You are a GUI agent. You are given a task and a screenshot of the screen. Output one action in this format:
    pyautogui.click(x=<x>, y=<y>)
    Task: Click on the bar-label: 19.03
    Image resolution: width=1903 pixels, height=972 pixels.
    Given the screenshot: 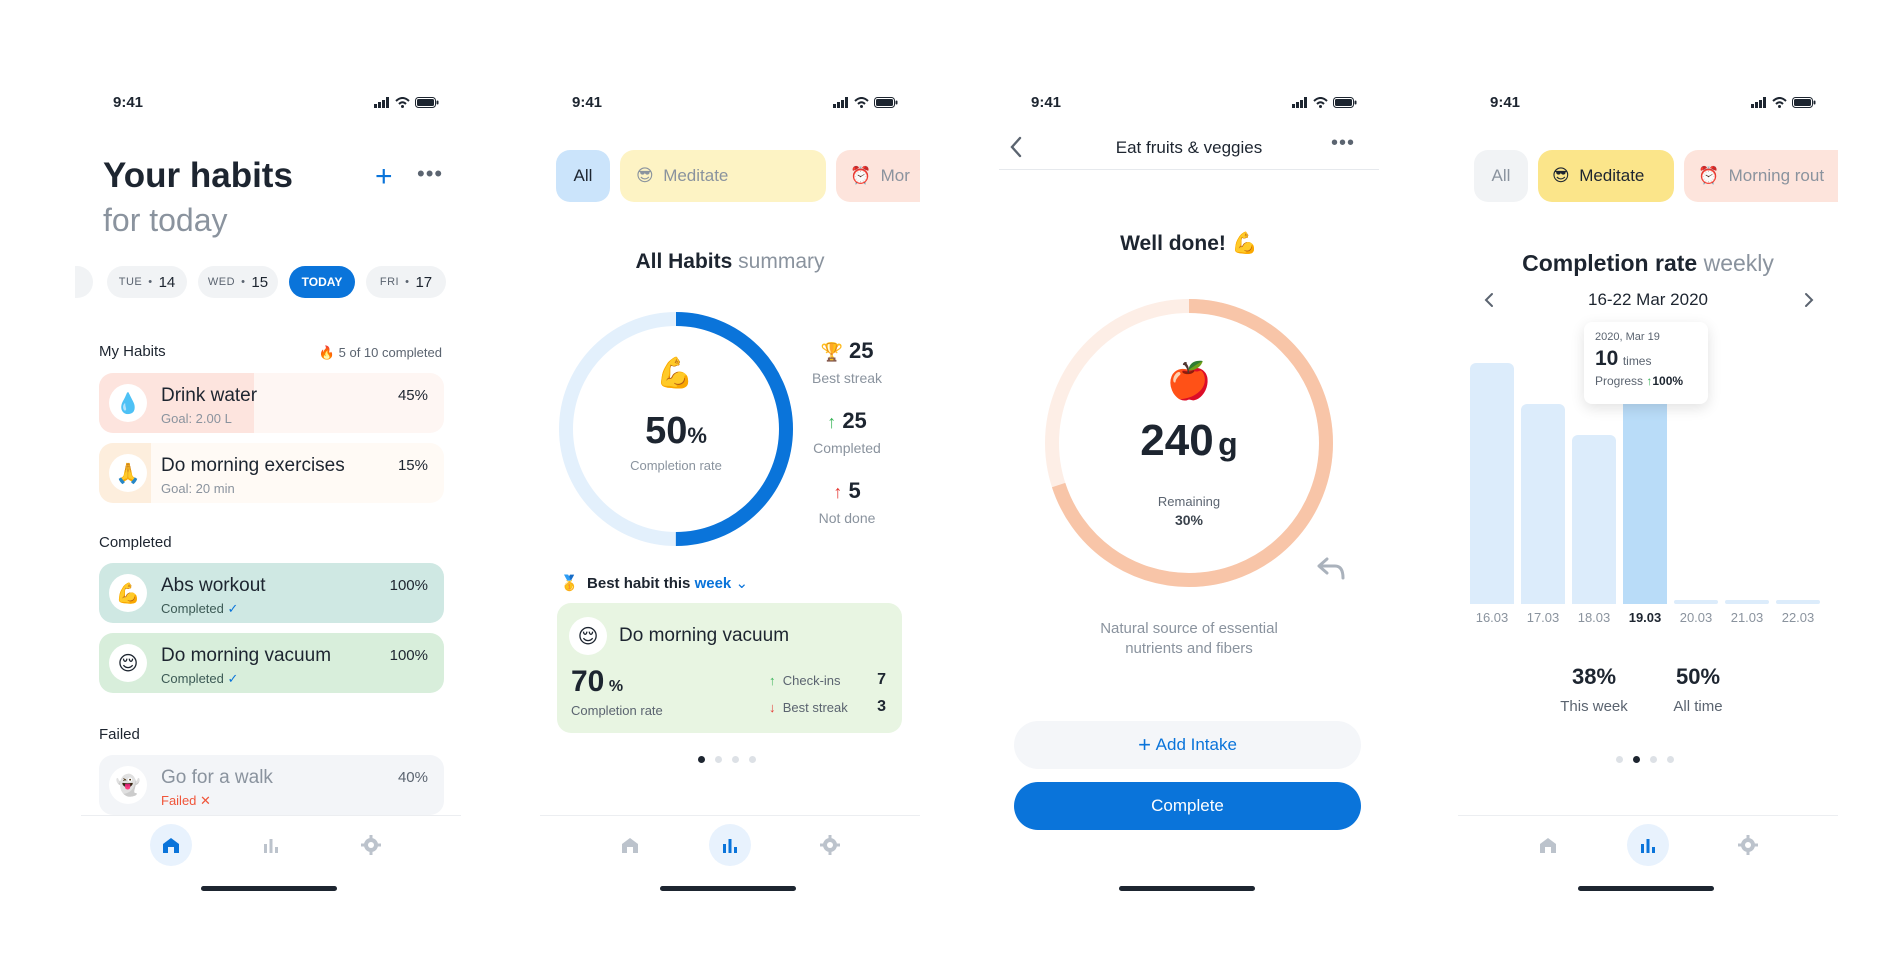 What is the action you would take?
    pyautogui.click(x=1645, y=617)
    